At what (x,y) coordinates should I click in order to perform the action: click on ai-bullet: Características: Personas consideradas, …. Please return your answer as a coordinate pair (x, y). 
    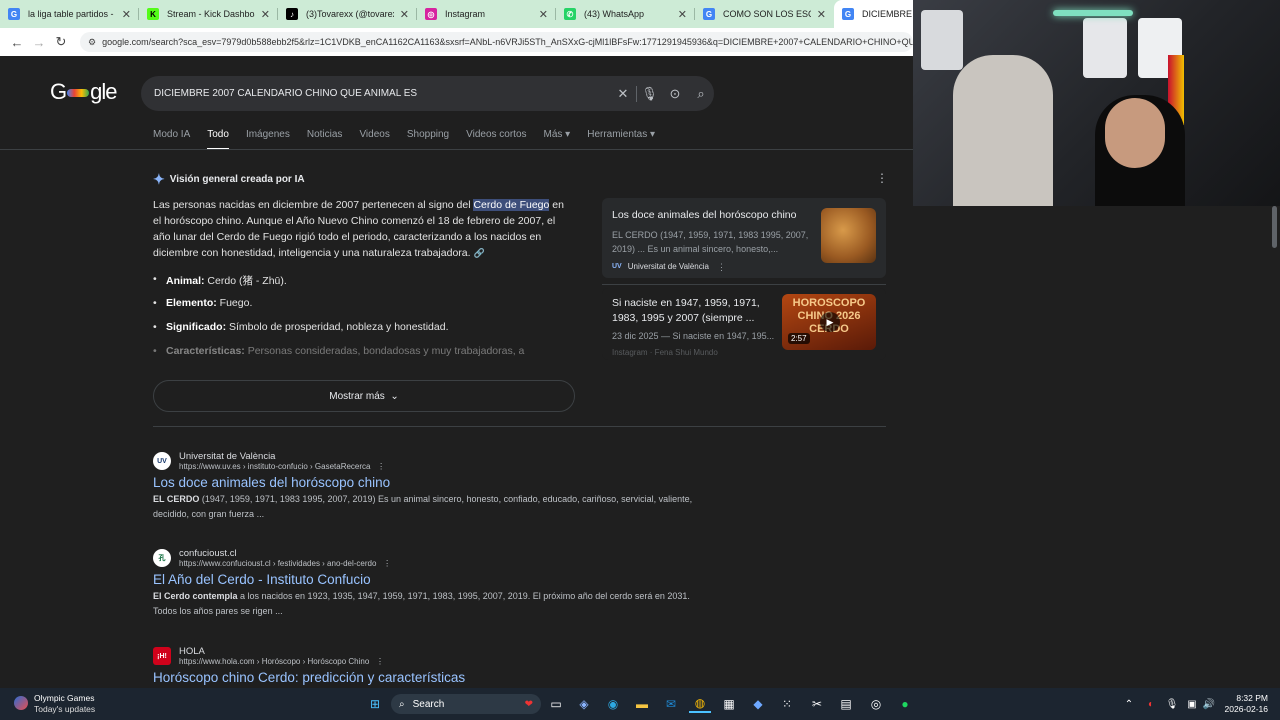
    Looking at the image, I should click on (364, 351).